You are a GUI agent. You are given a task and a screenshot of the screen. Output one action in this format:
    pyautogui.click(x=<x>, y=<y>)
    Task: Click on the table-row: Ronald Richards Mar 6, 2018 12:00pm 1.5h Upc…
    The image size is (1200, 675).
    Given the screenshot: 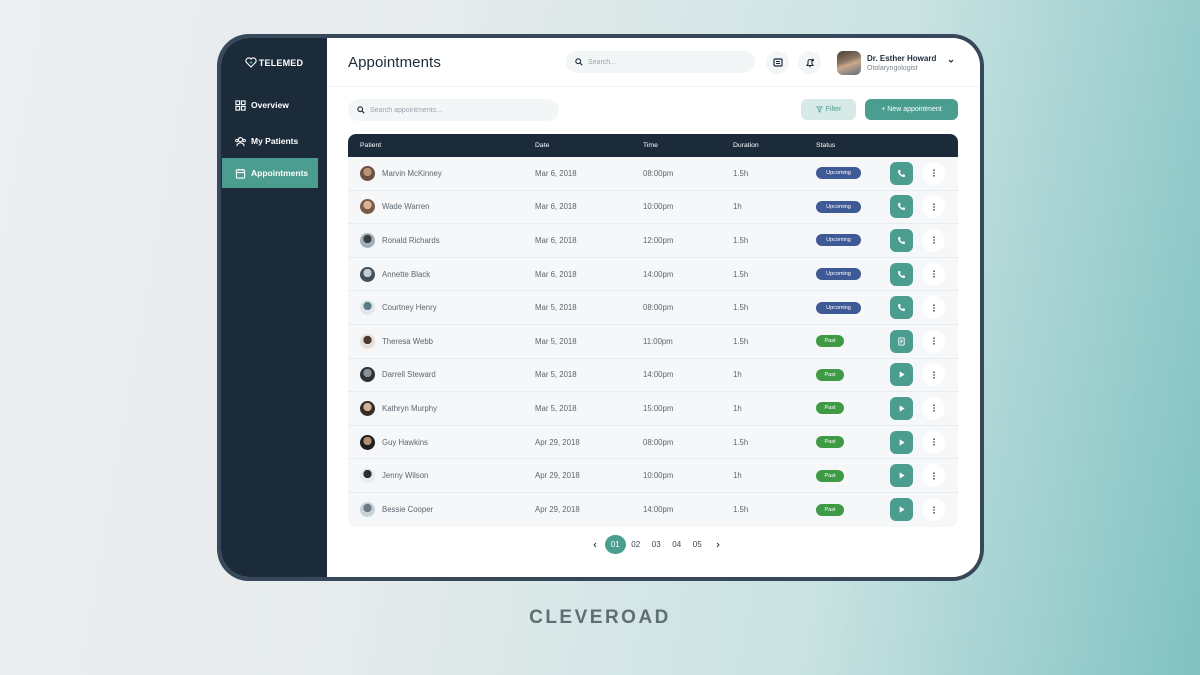 What is the action you would take?
    pyautogui.click(x=653, y=241)
    